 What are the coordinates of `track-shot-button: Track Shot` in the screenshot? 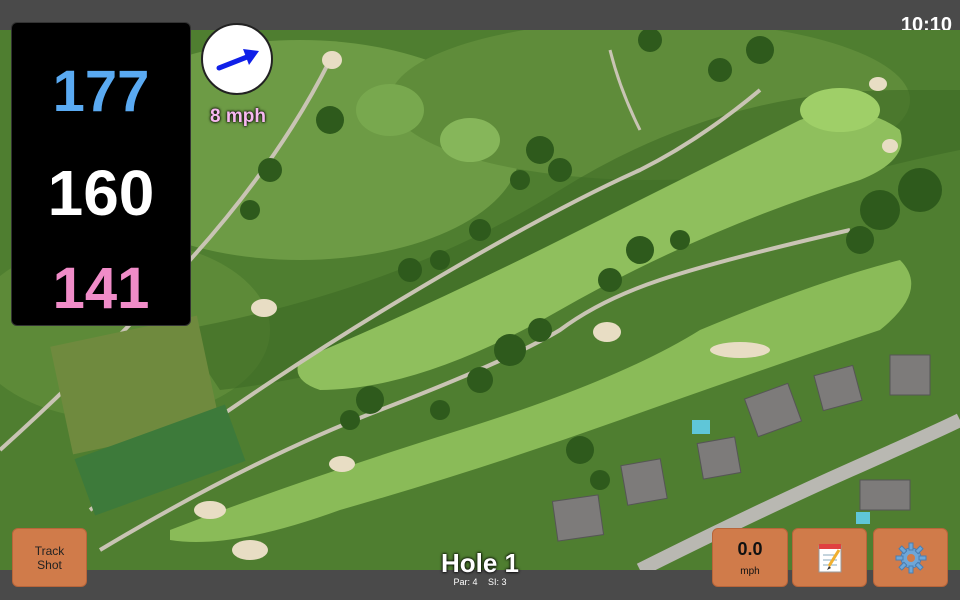 It's located at (49, 557).